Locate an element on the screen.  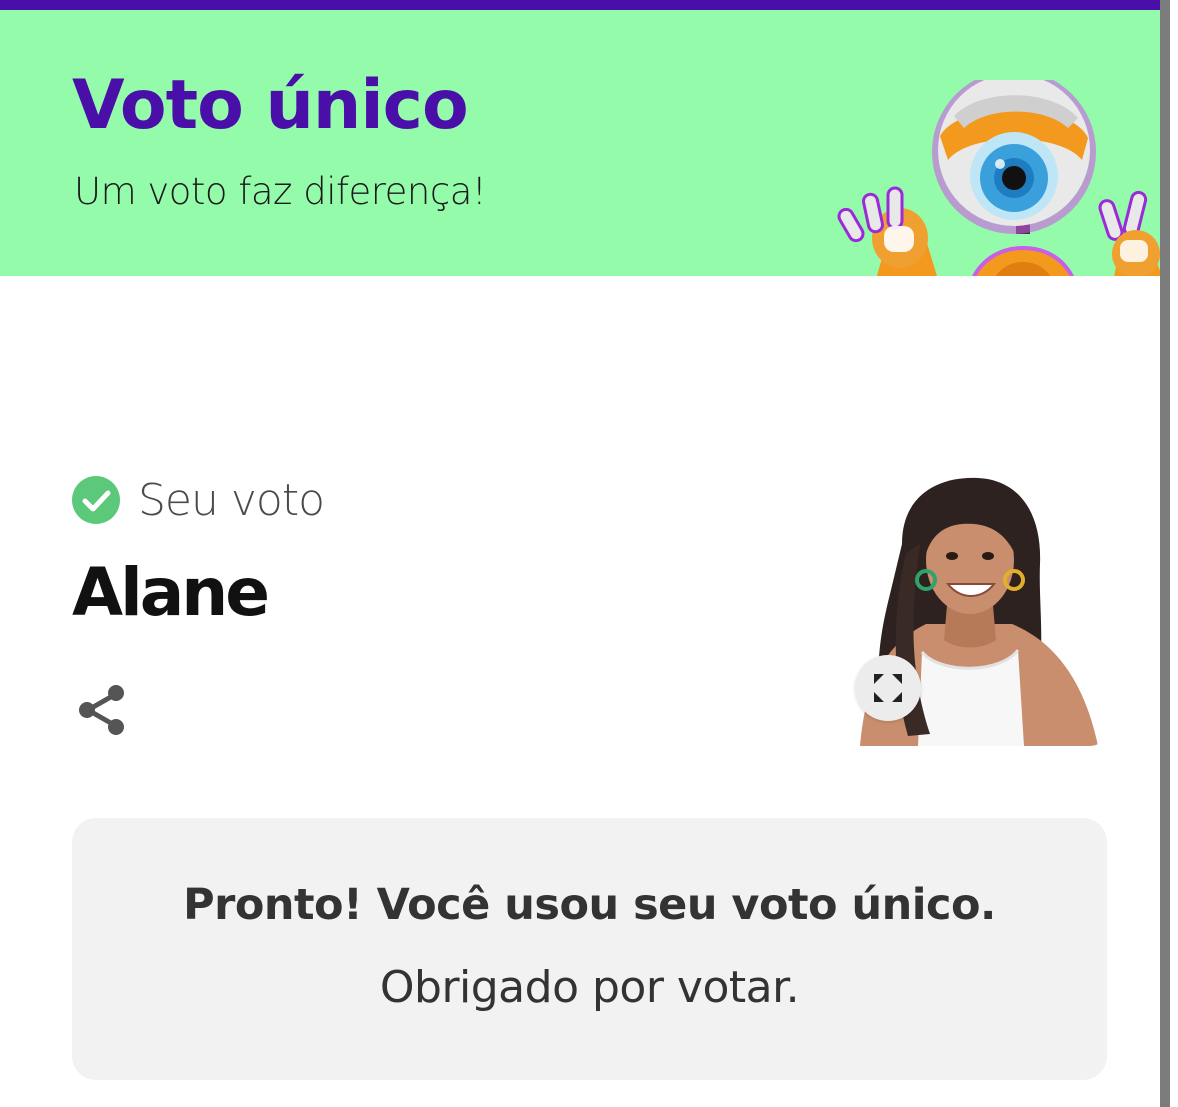
expand-icon is located at coordinates (888, 688).